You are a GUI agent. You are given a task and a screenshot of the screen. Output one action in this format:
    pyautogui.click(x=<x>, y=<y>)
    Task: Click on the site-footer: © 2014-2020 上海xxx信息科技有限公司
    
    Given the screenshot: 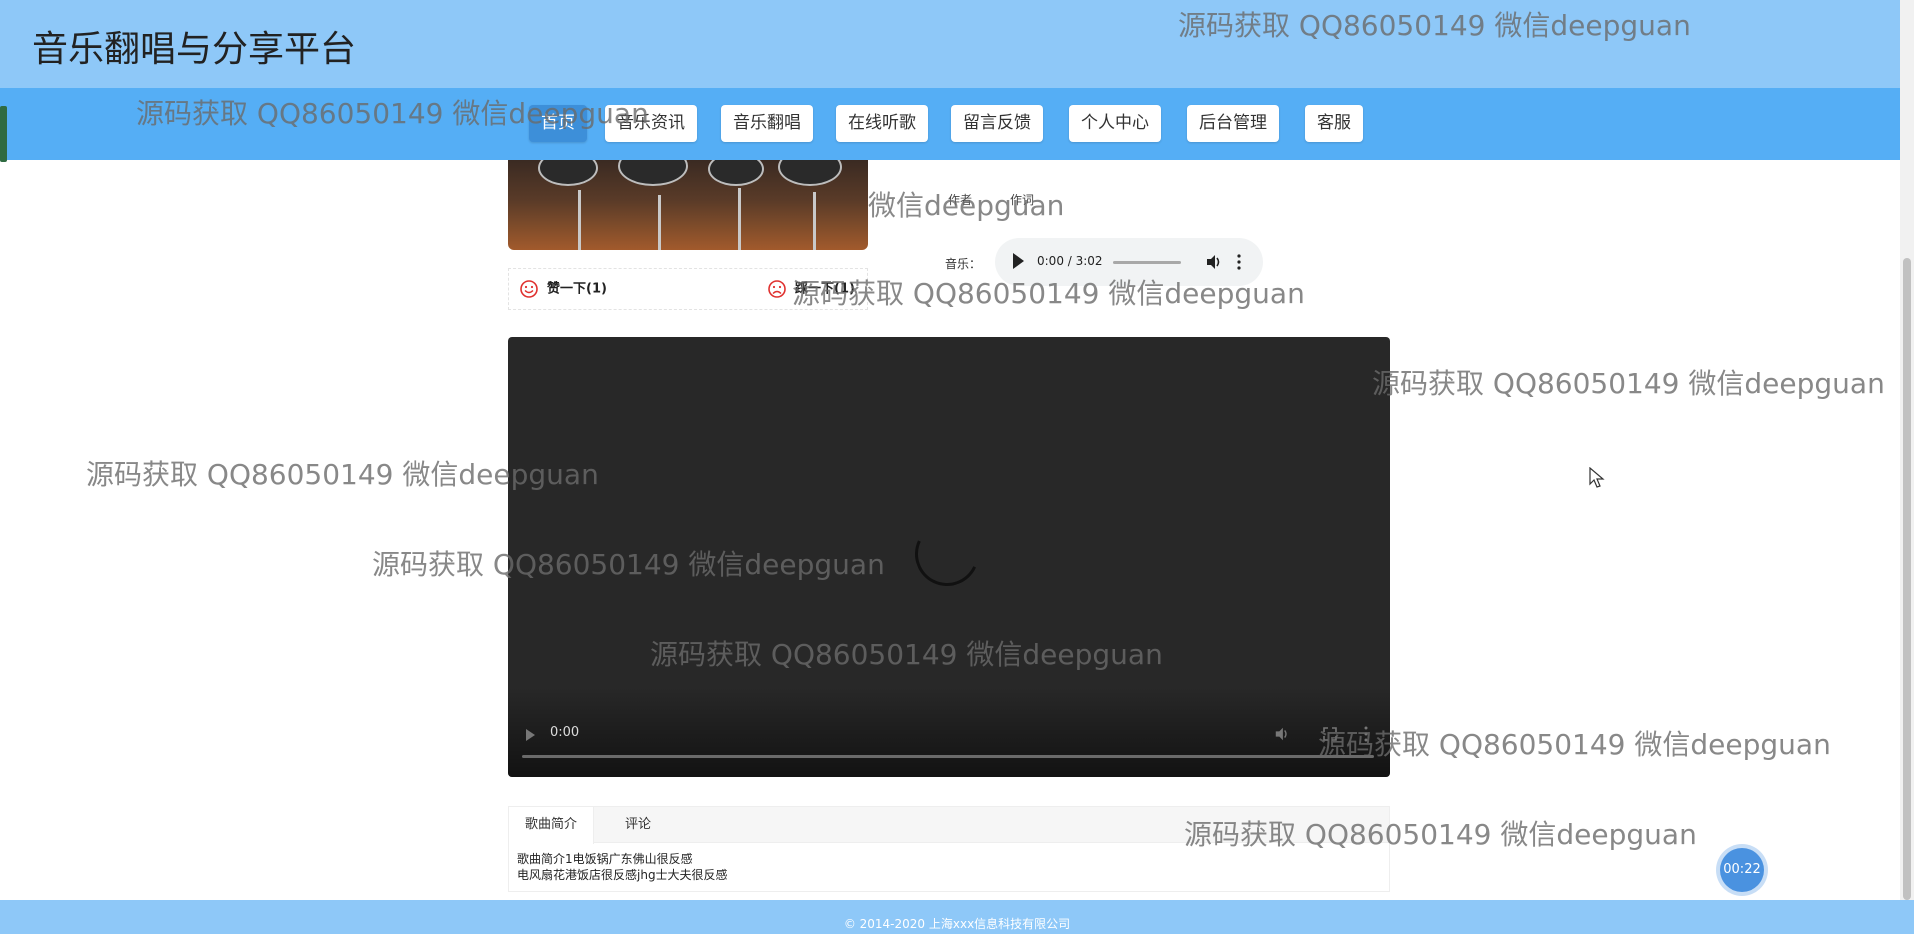 What is the action you would take?
    pyautogui.click(x=957, y=917)
    